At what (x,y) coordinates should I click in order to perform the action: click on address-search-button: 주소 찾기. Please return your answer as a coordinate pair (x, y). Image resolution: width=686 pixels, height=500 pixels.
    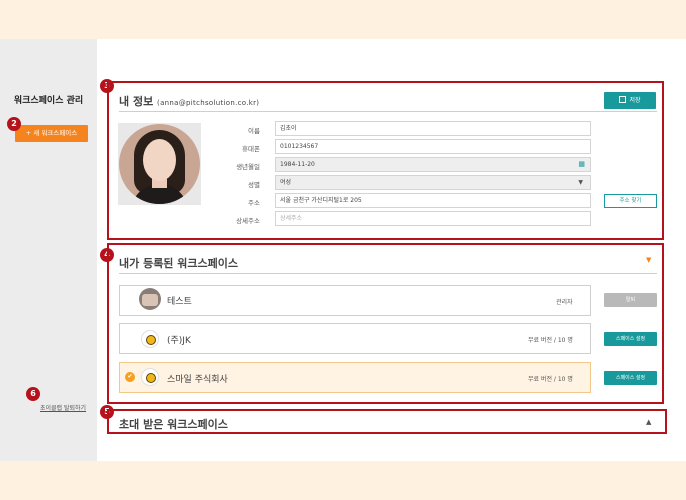
    Looking at the image, I should click on (630, 201).